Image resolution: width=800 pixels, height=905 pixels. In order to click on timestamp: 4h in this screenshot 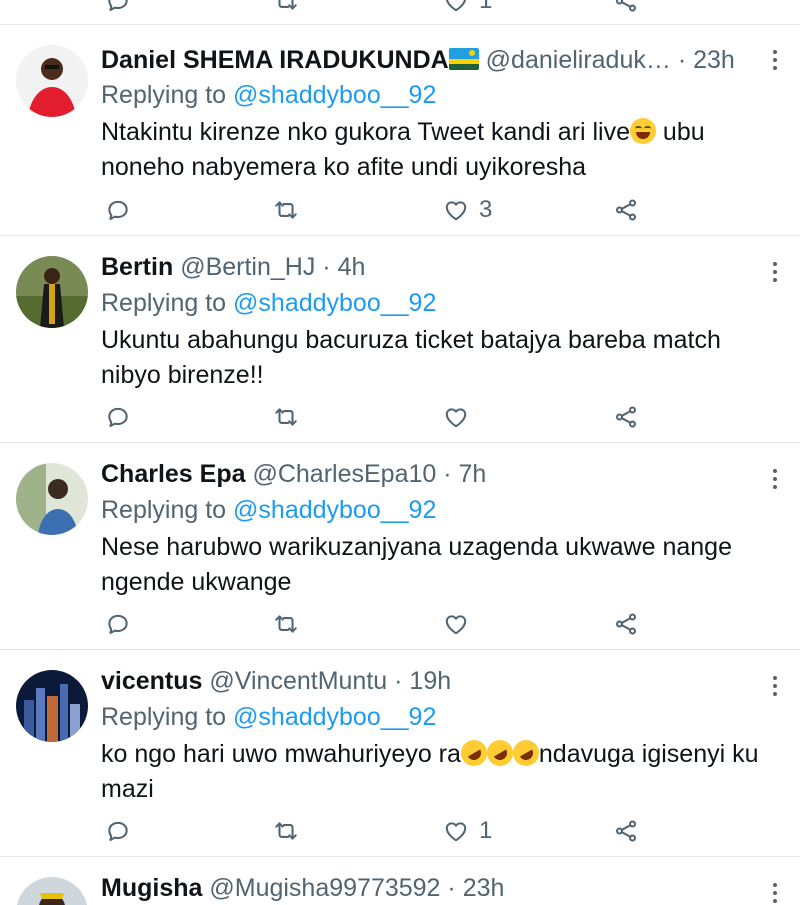, I will do `click(352, 267)`.